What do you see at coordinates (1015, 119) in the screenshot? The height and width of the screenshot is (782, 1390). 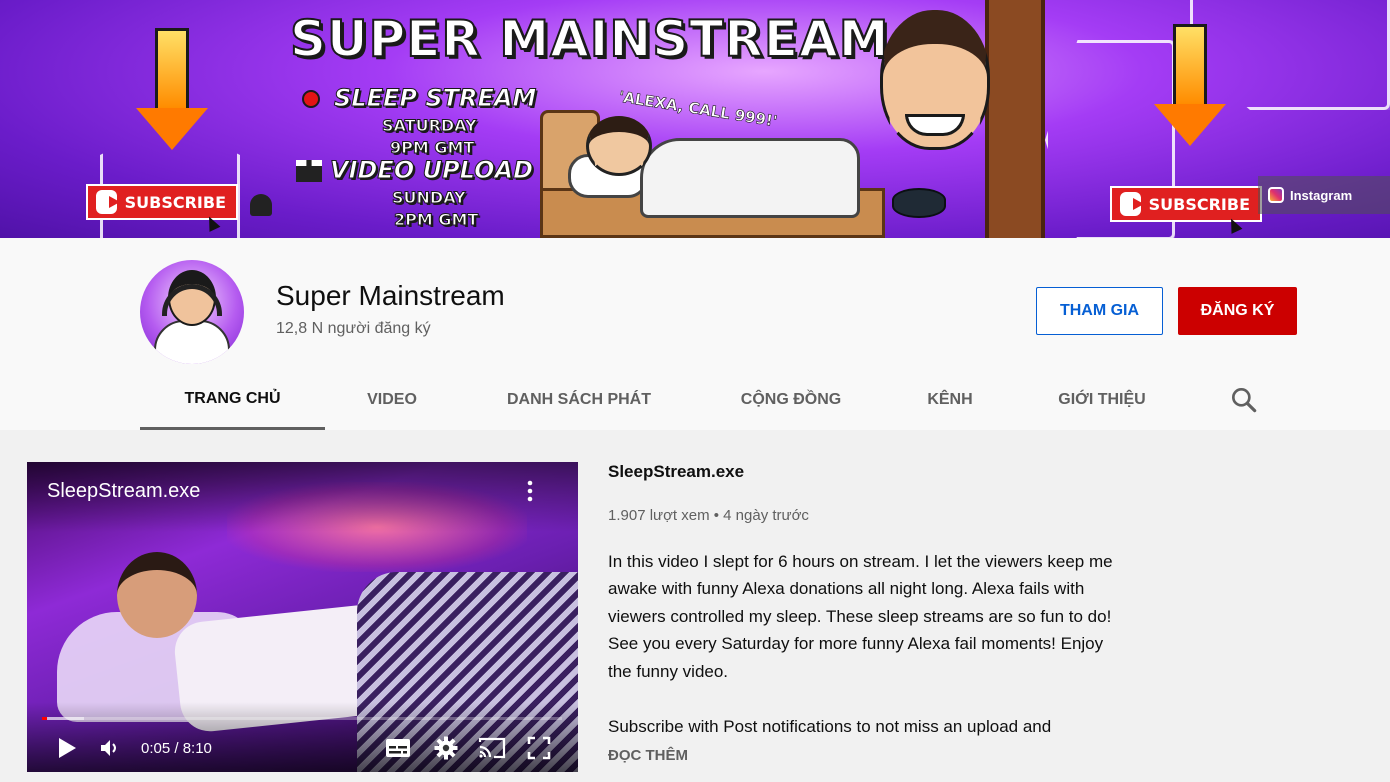 I see `door-illustration` at bounding box center [1015, 119].